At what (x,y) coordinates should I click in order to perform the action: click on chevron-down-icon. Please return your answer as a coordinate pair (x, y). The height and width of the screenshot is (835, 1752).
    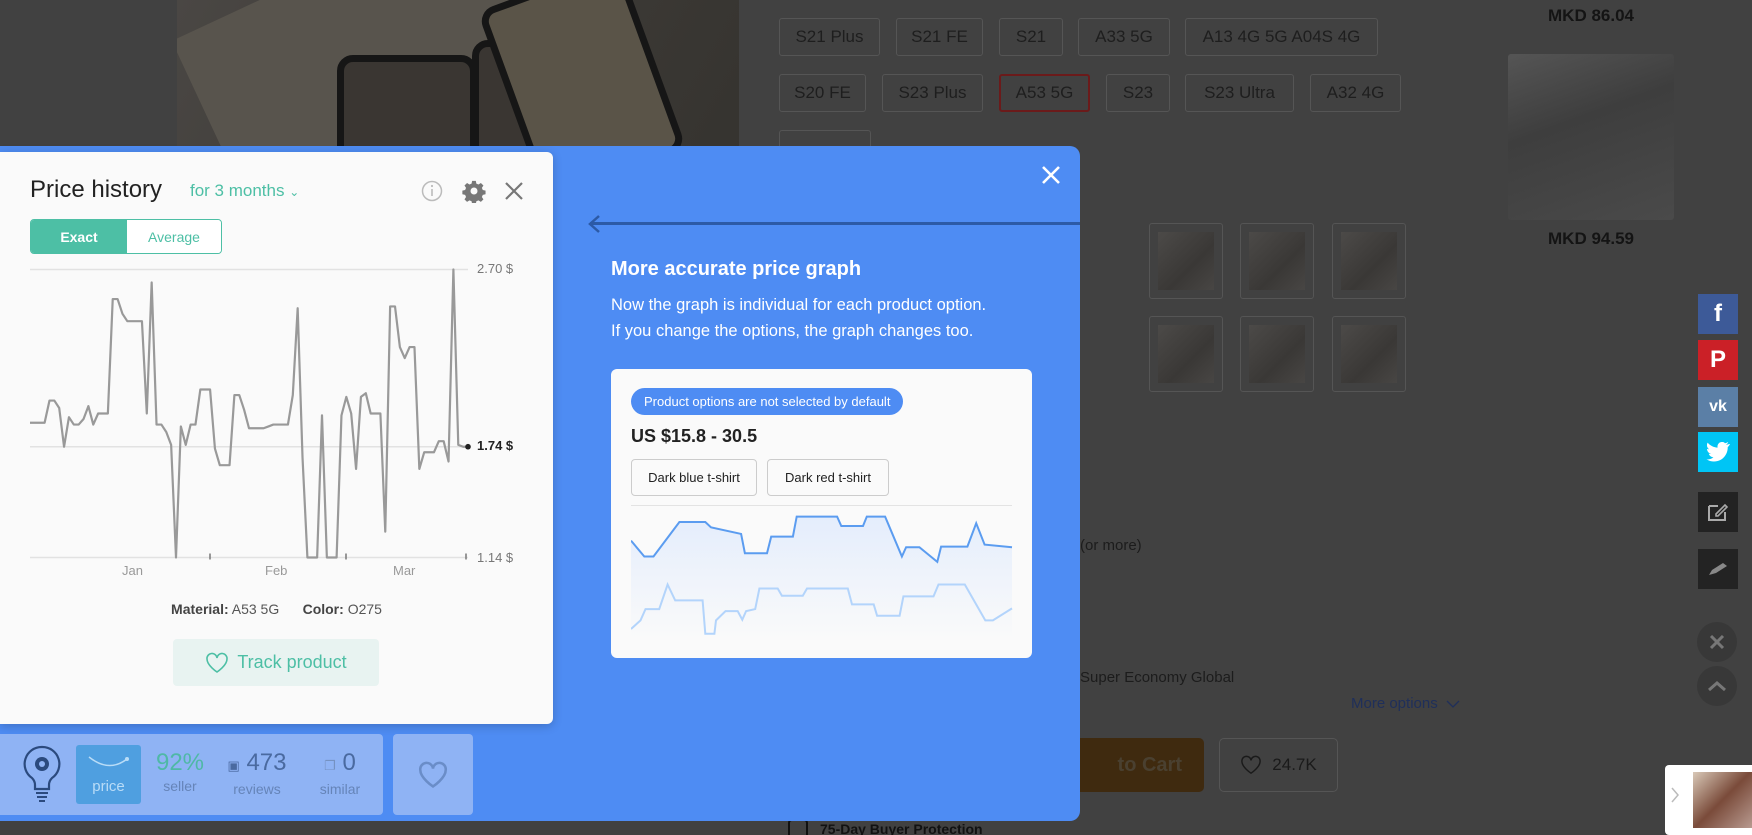
    Looking at the image, I should click on (1453, 704).